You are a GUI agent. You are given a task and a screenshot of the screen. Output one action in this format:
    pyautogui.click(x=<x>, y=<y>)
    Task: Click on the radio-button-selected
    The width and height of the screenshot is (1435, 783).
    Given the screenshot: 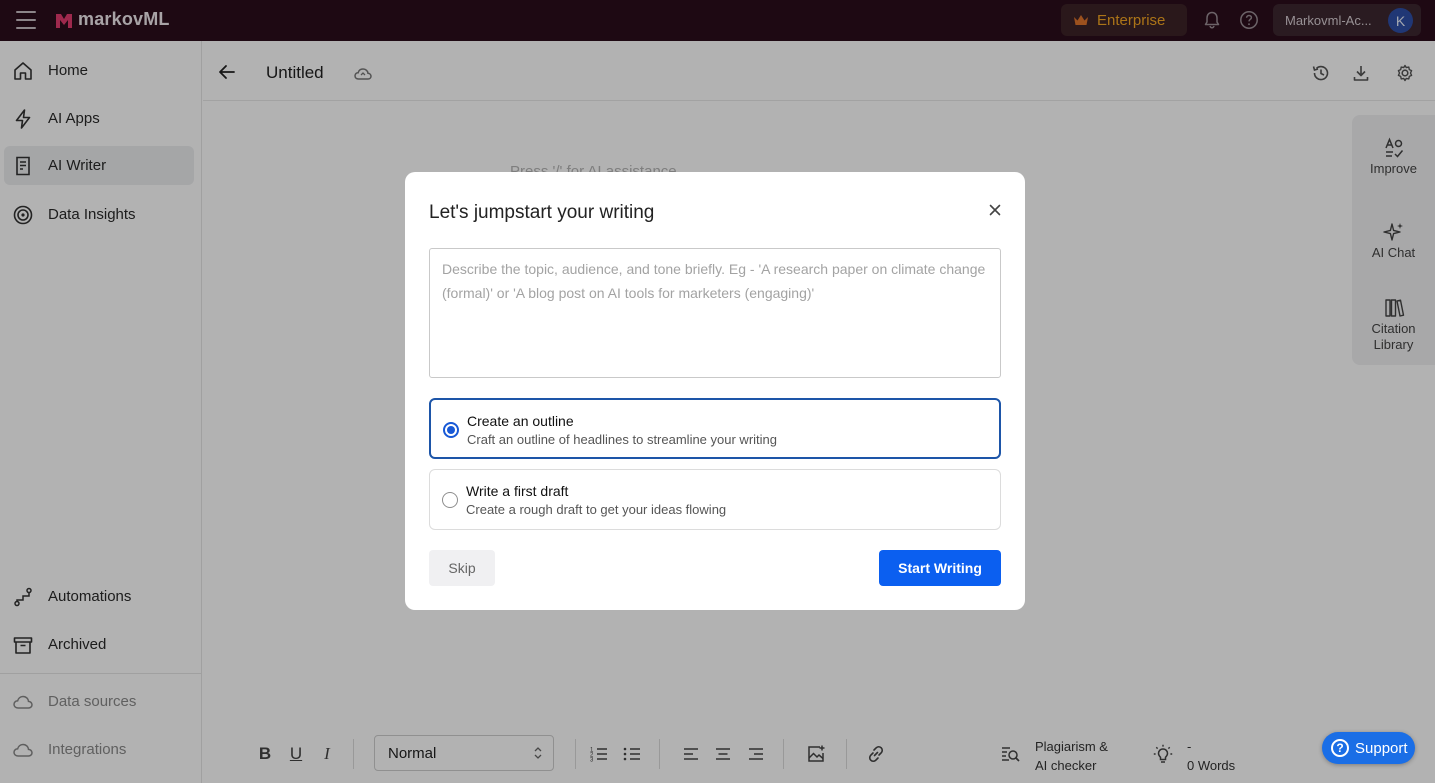 What is the action you would take?
    pyautogui.click(x=451, y=430)
    